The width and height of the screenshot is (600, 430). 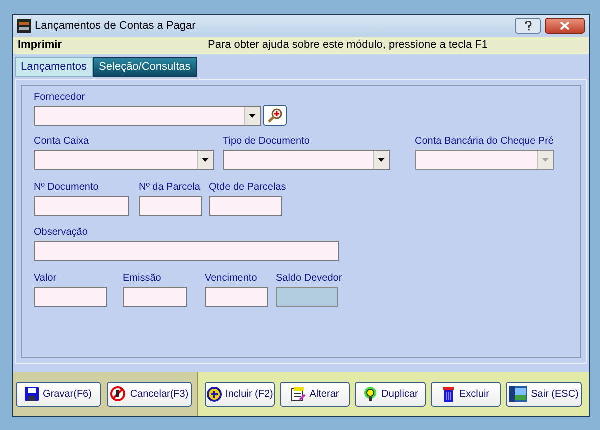 What do you see at coordinates (267, 142) in the screenshot?
I see `field-label: Tipo de Documento` at bounding box center [267, 142].